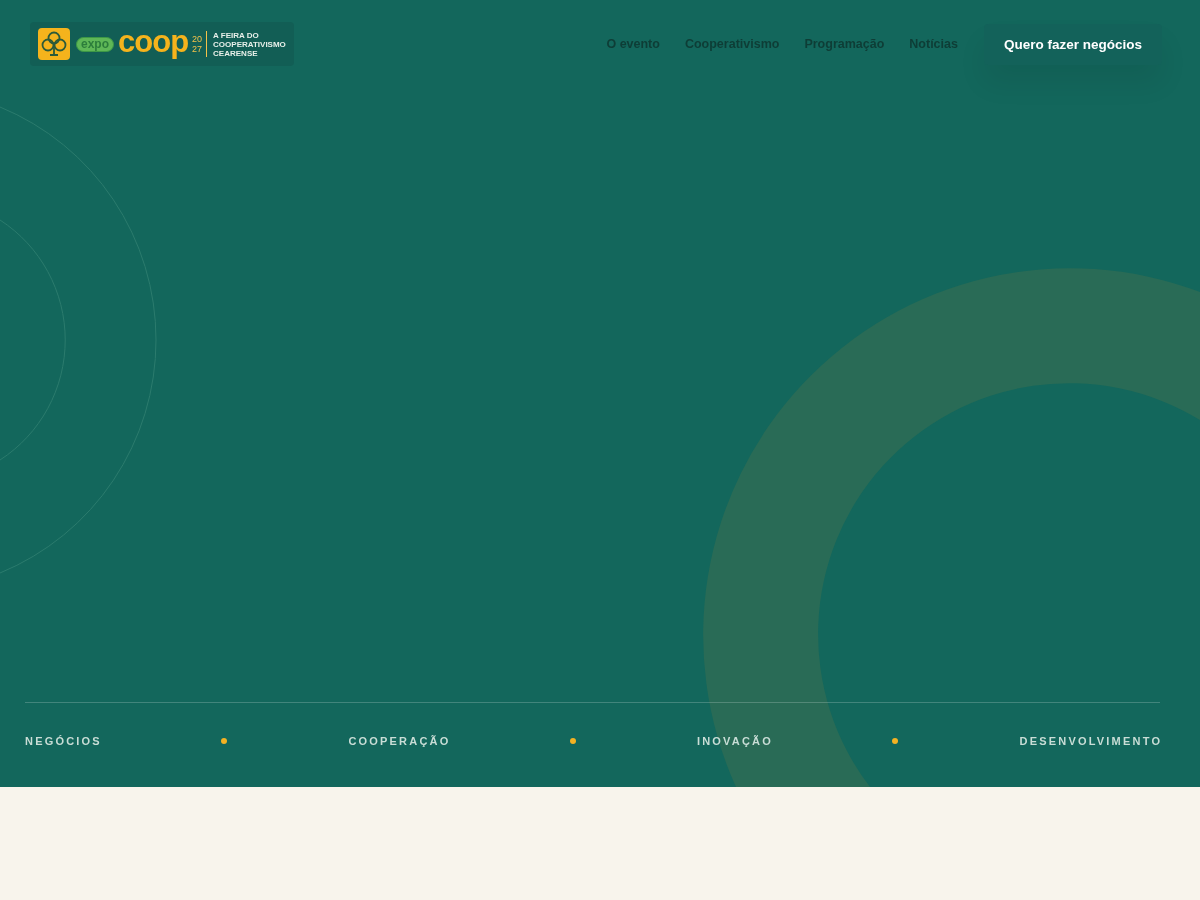 This screenshot has height=900, width=1200. I want to click on logo-wordmark: coop, so click(153, 42).